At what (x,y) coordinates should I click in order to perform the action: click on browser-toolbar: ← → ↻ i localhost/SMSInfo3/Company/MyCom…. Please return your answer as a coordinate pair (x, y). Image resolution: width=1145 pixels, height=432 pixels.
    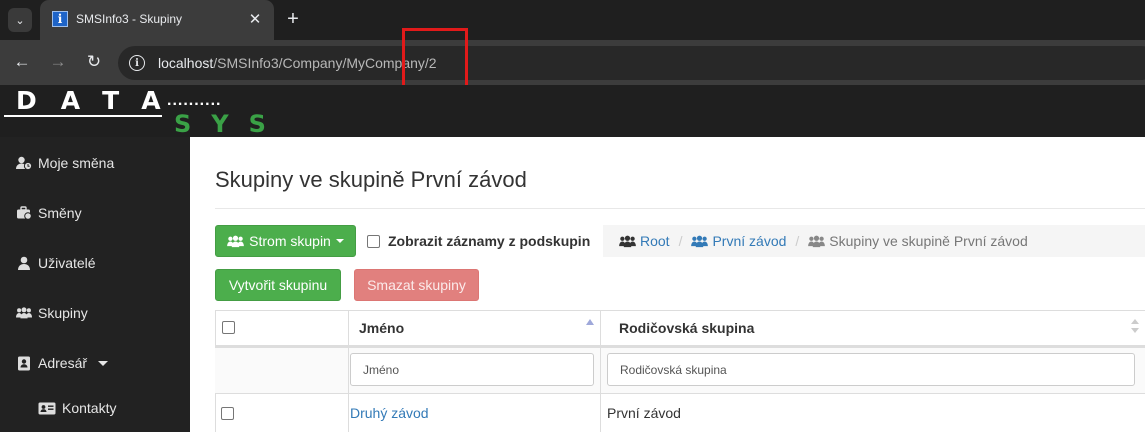
    Looking at the image, I should click on (572, 62).